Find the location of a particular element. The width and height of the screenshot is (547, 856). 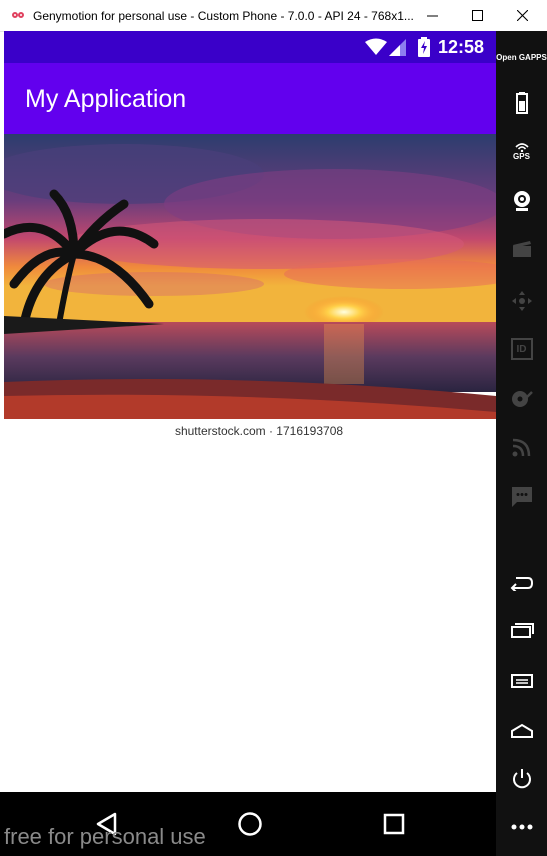

power-icon is located at coordinates (521, 779).